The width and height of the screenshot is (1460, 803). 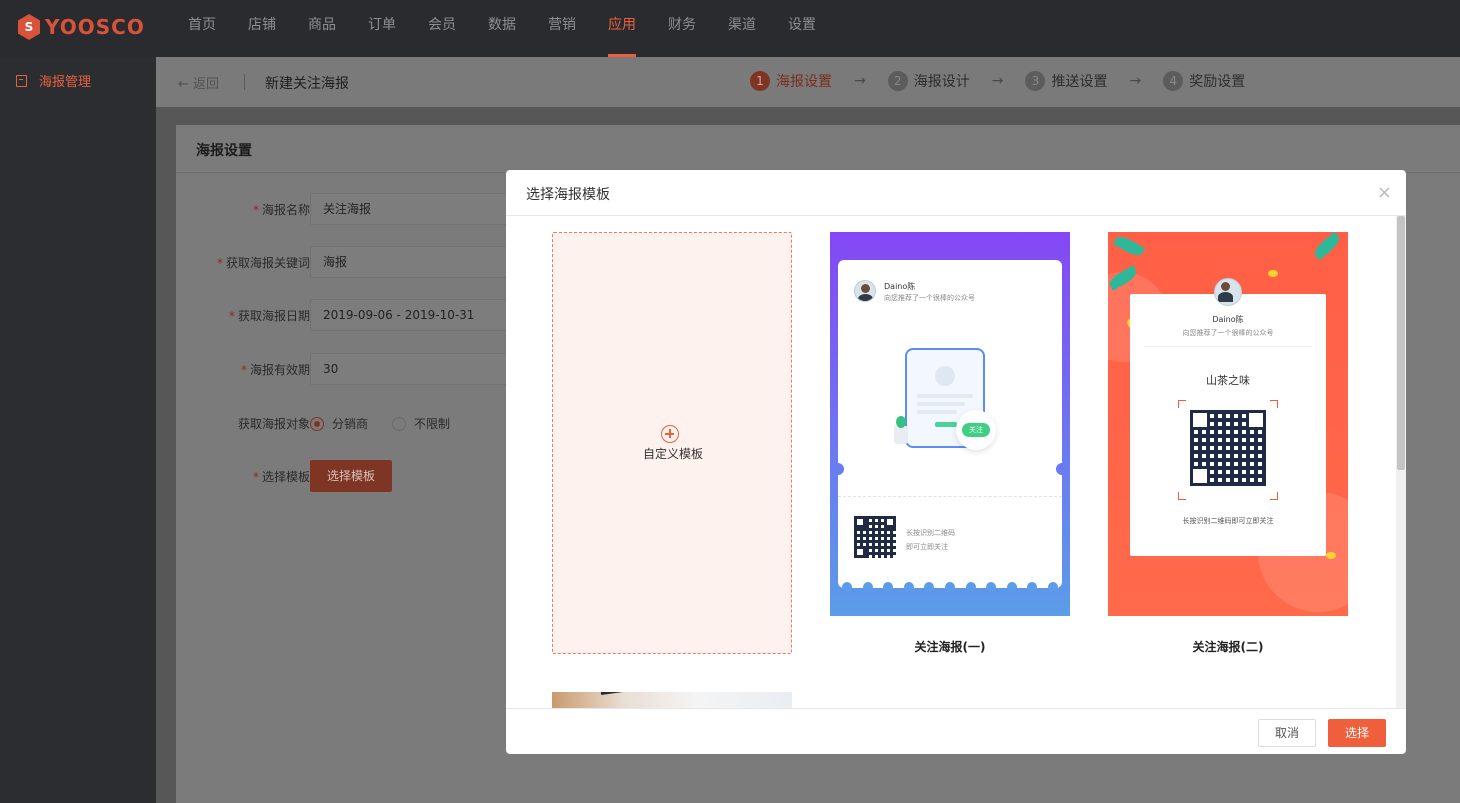 What do you see at coordinates (1357, 733) in the screenshot?
I see `select-button: 选择` at bounding box center [1357, 733].